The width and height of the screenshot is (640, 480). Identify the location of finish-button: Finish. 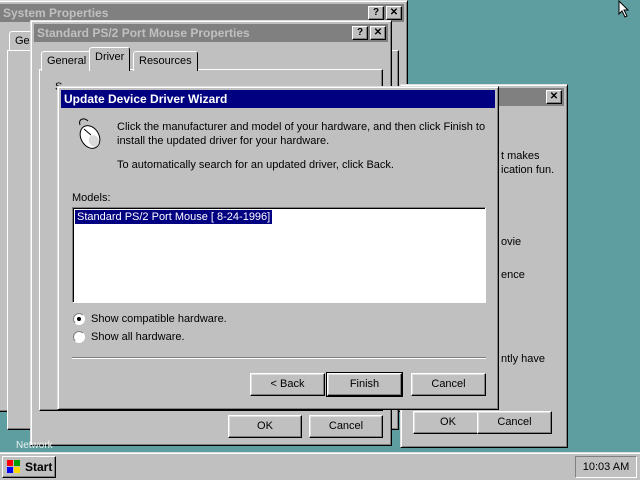
(364, 384).